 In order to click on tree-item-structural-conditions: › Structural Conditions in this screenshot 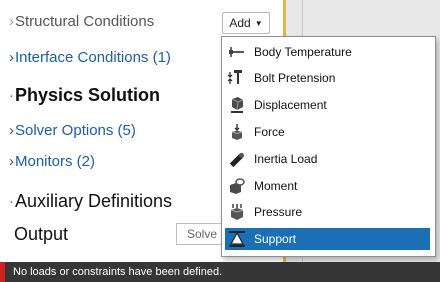, I will do `click(81, 21)`.